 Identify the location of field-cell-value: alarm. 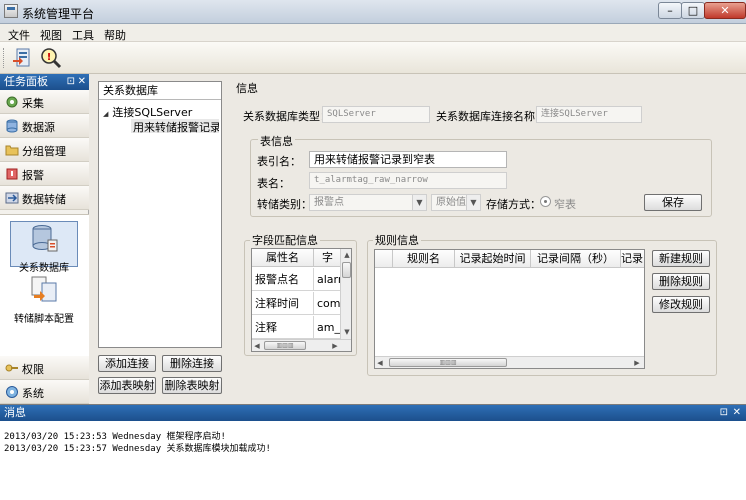
(328, 279).